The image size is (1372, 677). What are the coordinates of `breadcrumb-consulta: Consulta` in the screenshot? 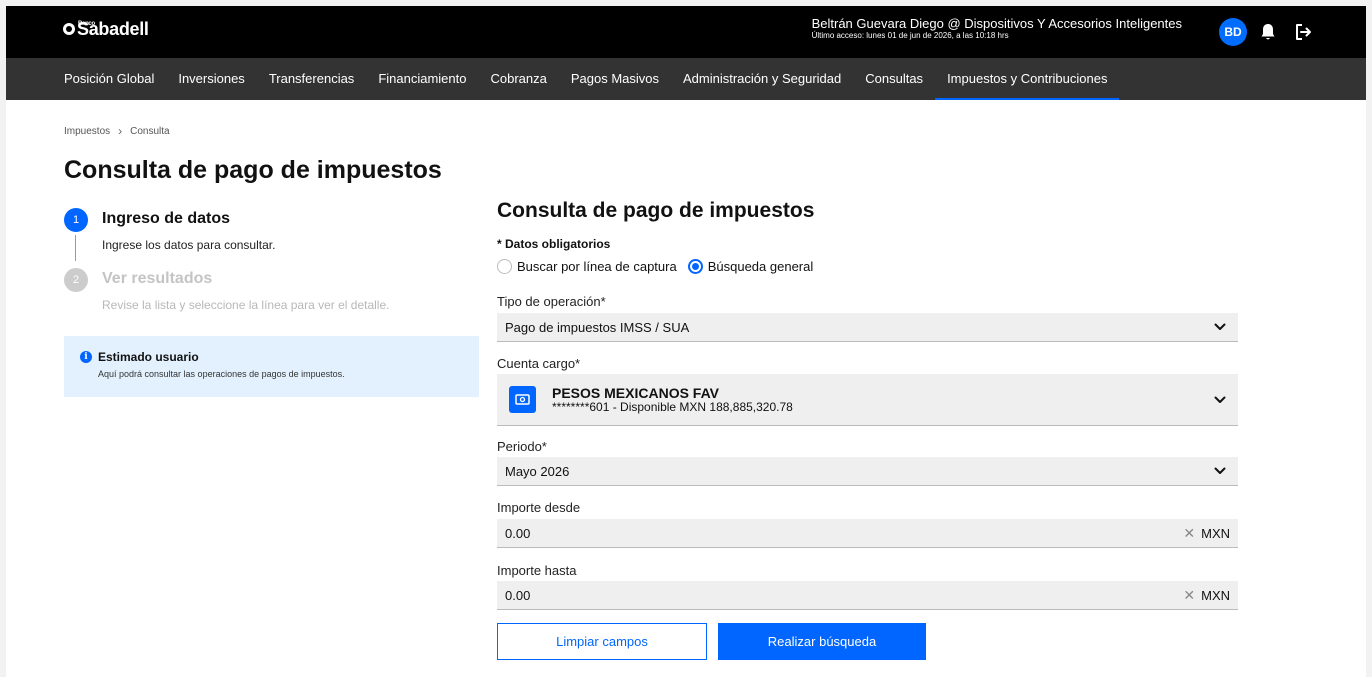 It's located at (150, 131).